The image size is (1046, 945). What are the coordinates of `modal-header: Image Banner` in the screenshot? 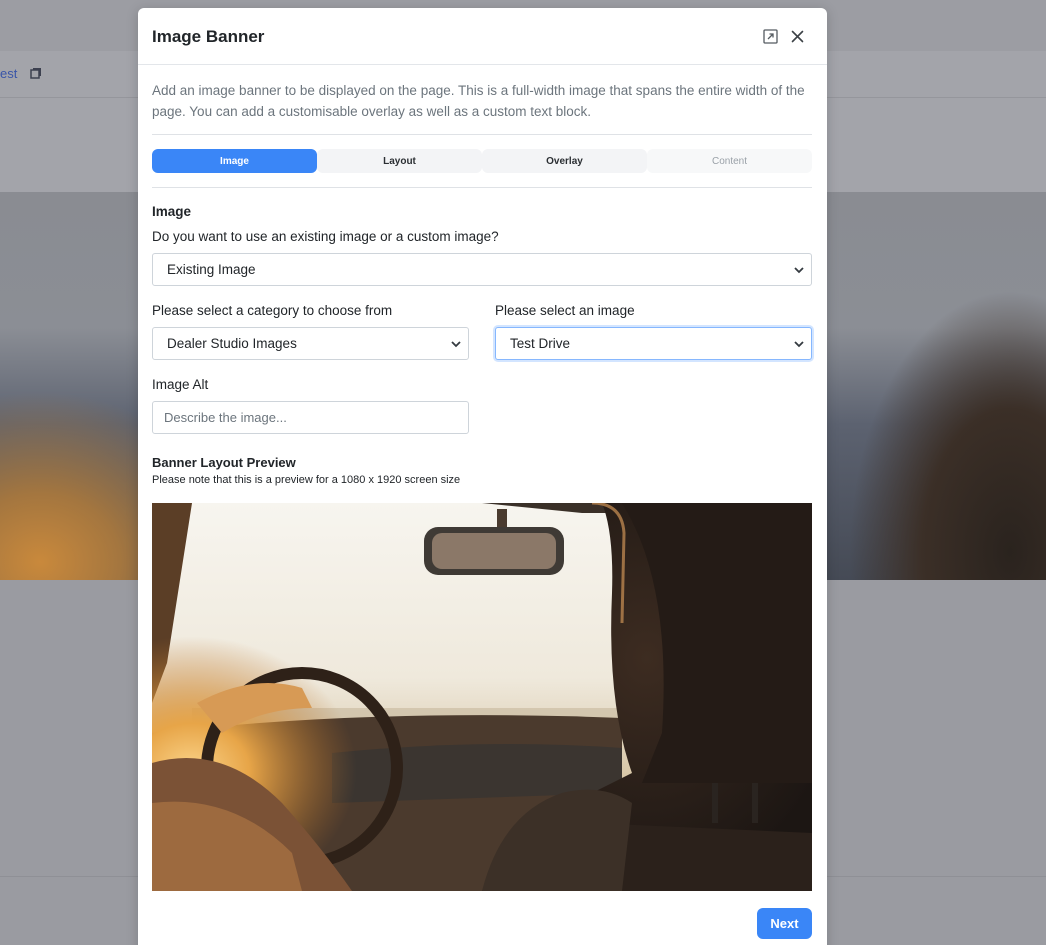 It's located at (482, 36).